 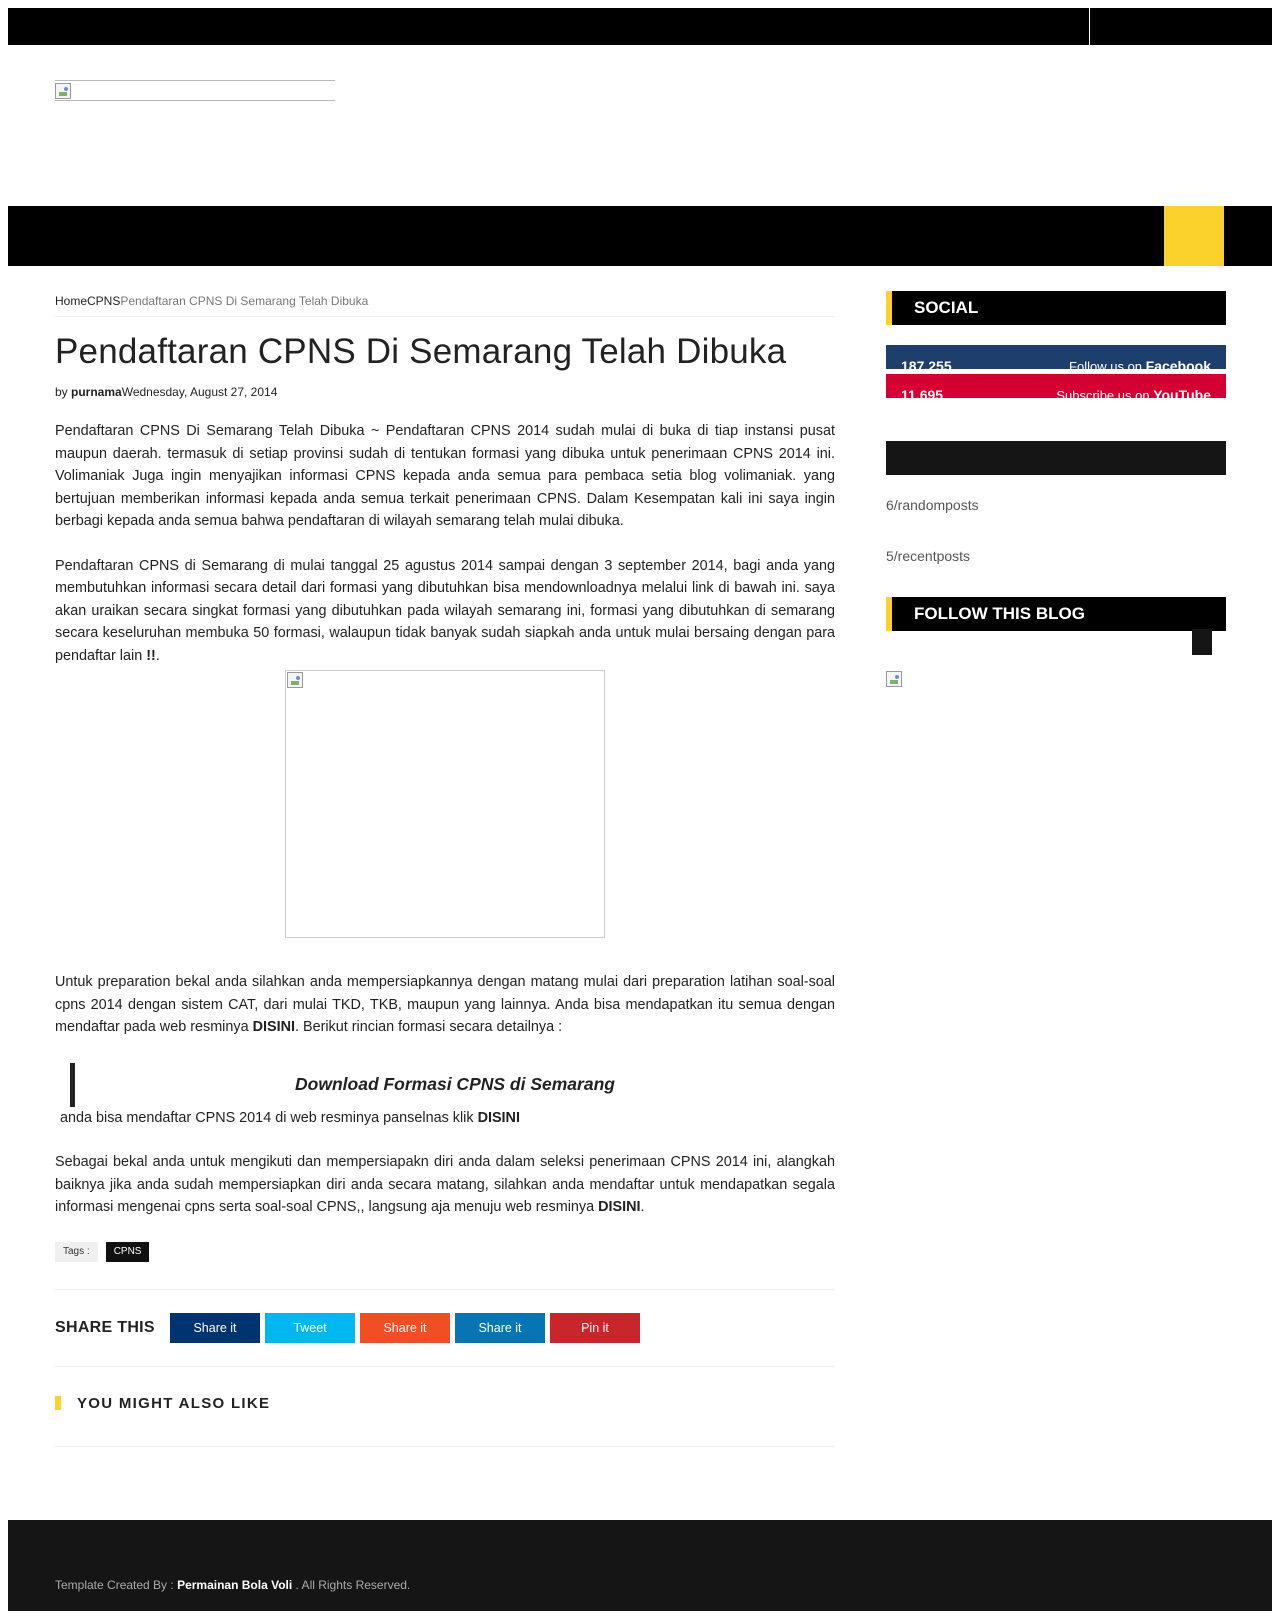 What do you see at coordinates (922, 392) in the screenshot?
I see `youtube-count: 11,695` at bounding box center [922, 392].